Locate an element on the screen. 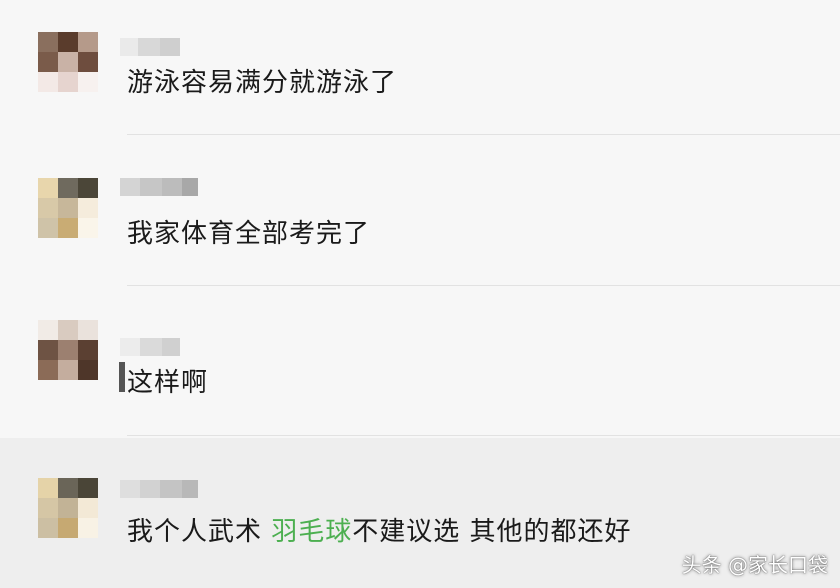 This screenshot has width=840, height=588. comment-text-part: 不建议选 其他的都还好 is located at coordinates (492, 532).